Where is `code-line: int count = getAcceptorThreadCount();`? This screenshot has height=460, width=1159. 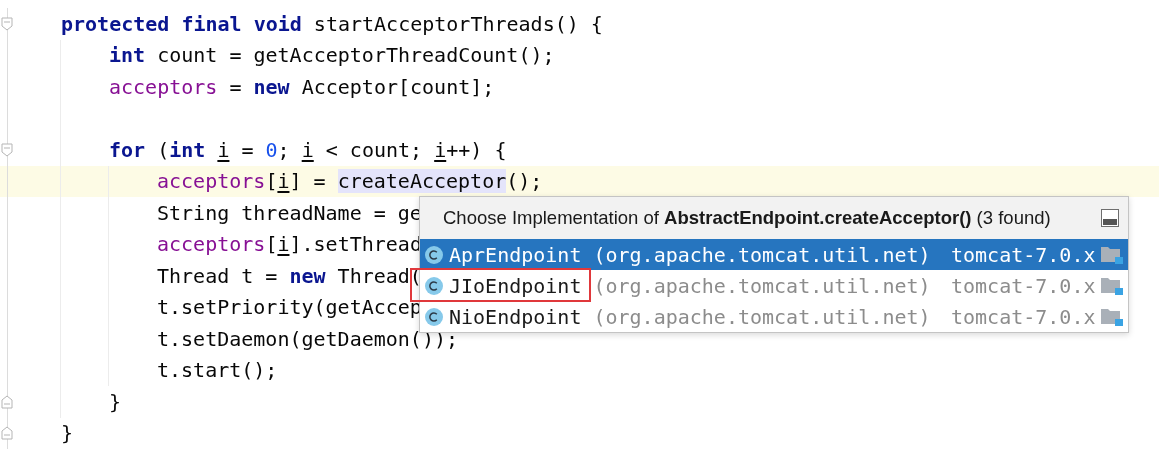 code-line: int count = getAcceptorThreadCount(); is located at coordinates (332, 55).